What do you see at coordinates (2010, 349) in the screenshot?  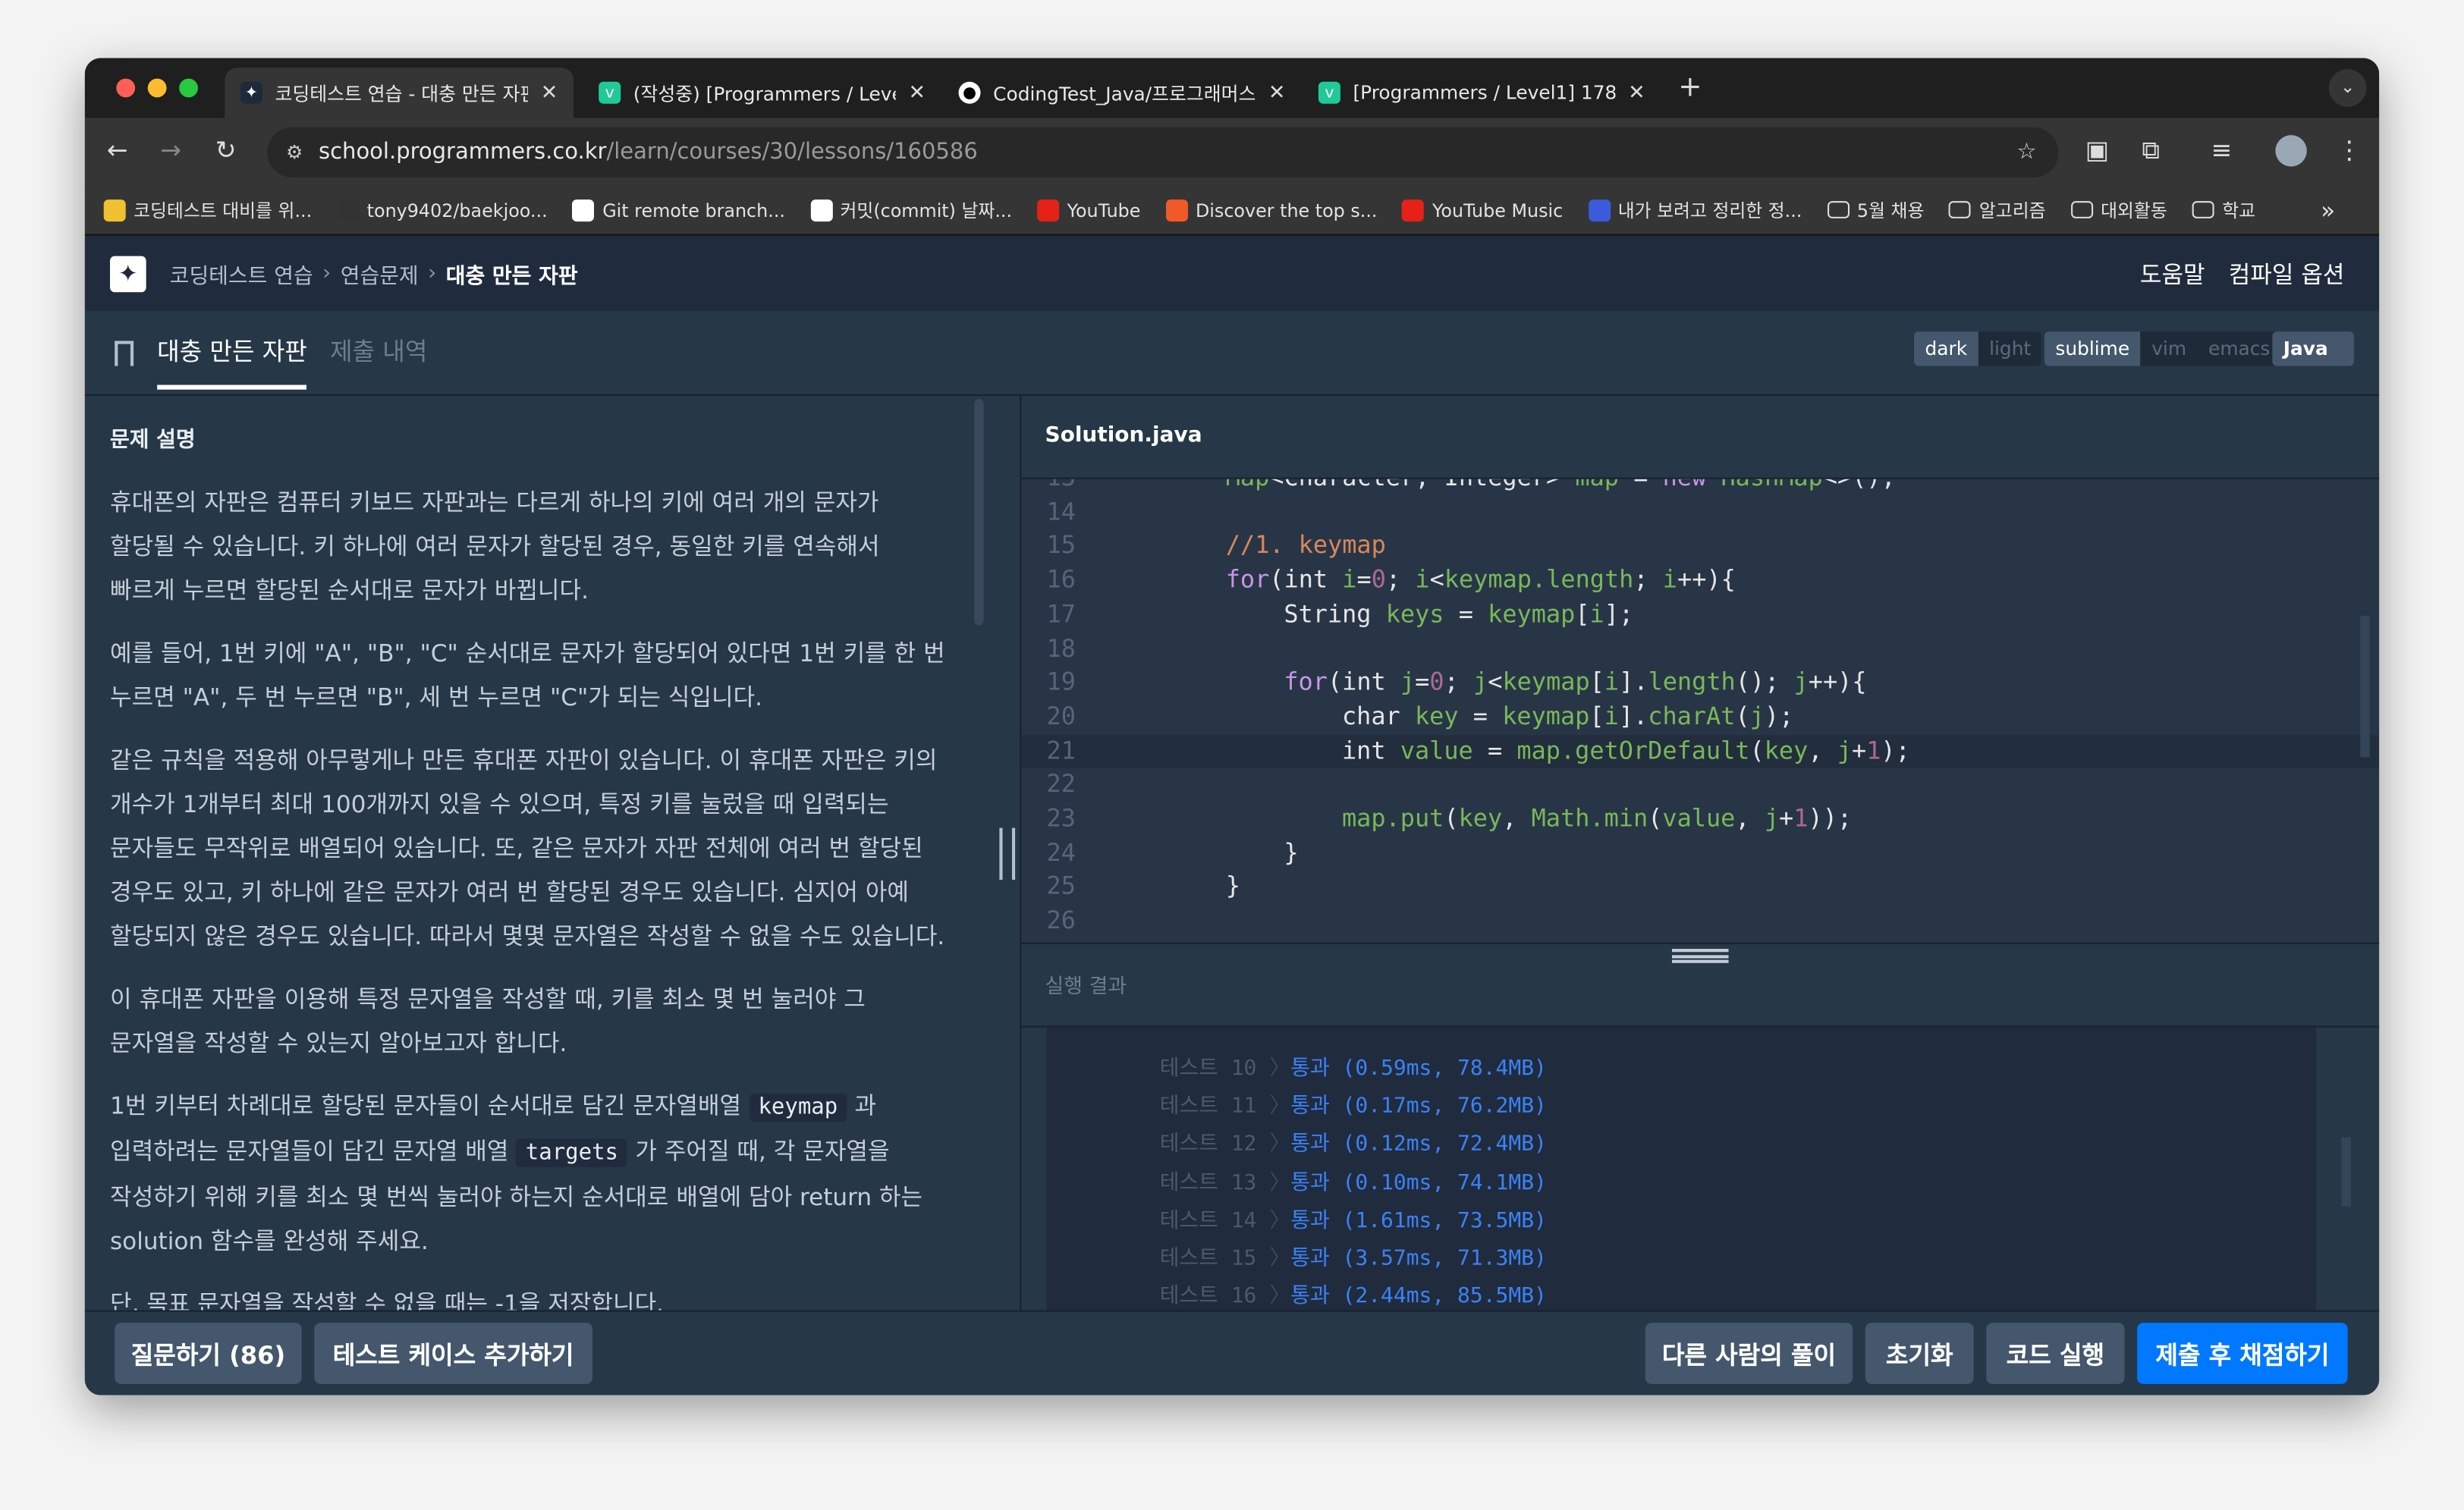 I see `theme-light: light` at bounding box center [2010, 349].